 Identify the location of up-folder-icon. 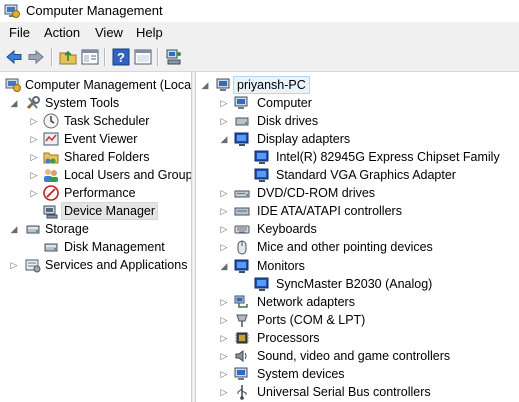
(68, 57).